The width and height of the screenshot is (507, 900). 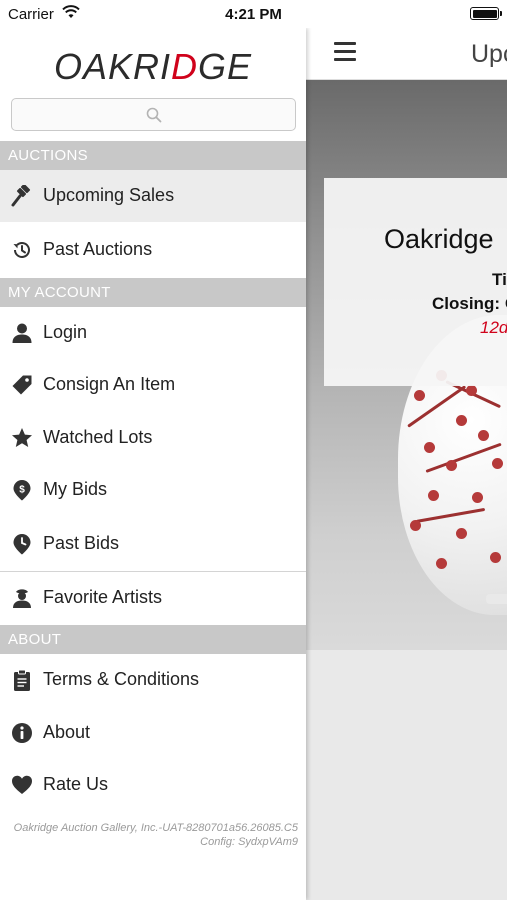 What do you see at coordinates (415, 282) in the screenshot?
I see `sale-info-card: Oakridge Ti Closing: C 12d` at bounding box center [415, 282].